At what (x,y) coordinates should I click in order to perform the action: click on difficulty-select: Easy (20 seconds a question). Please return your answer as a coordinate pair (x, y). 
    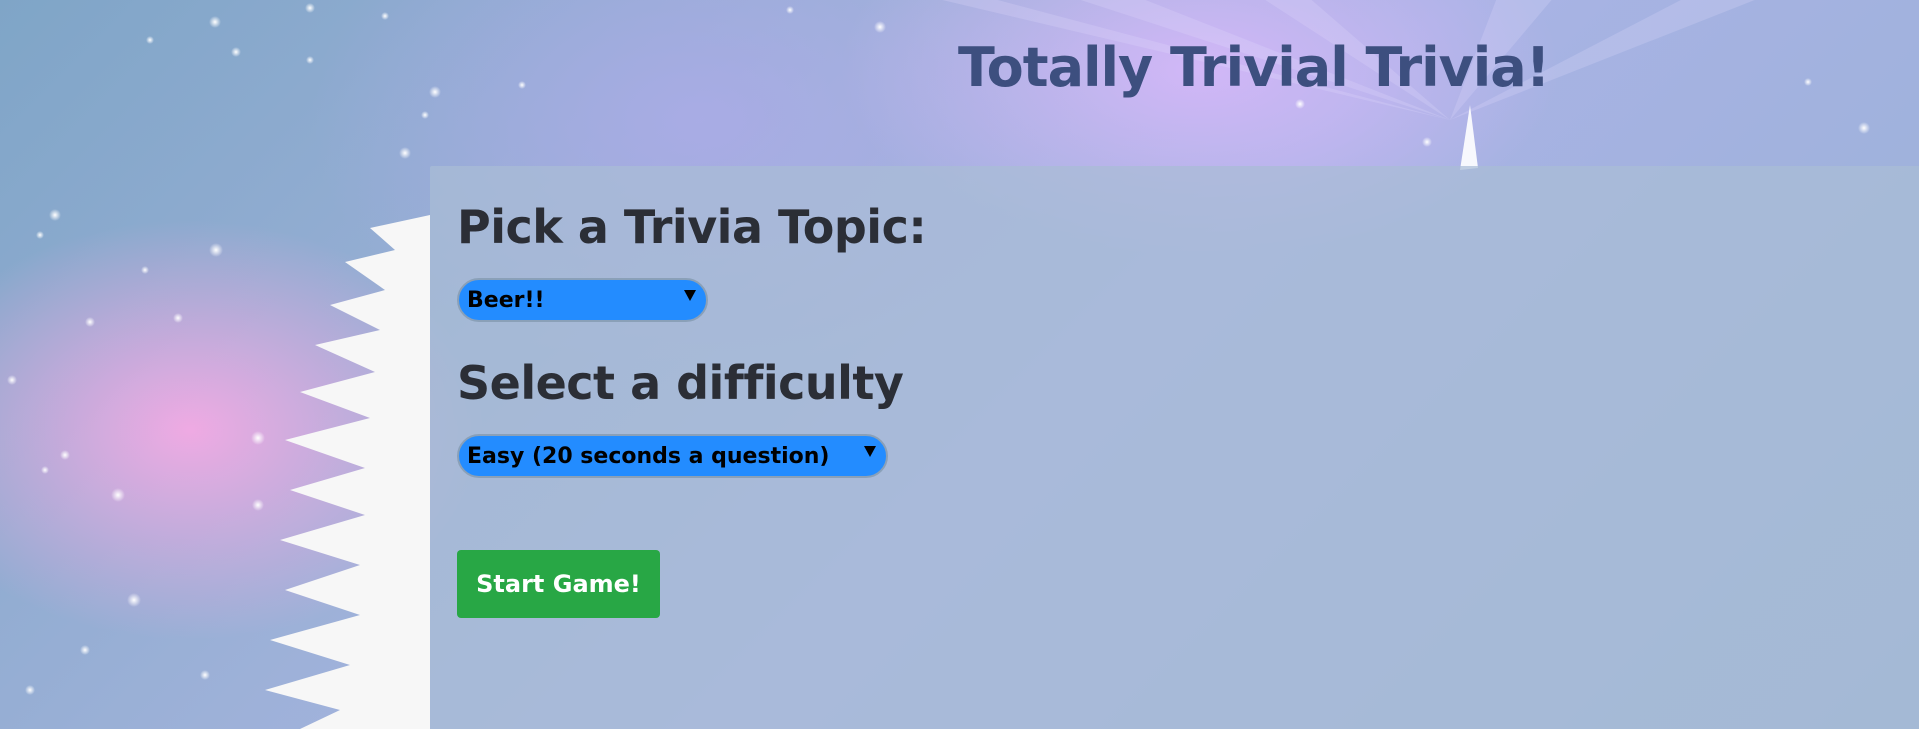
    Looking at the image, I should click on (672, 456).